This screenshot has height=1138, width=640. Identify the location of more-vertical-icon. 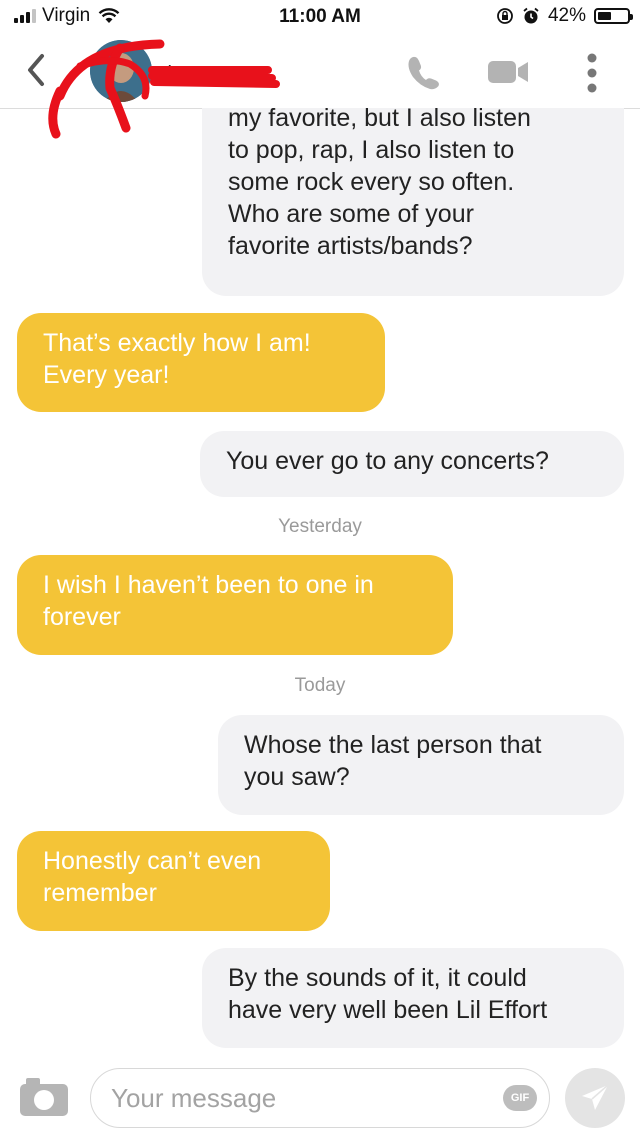
(592, 73).